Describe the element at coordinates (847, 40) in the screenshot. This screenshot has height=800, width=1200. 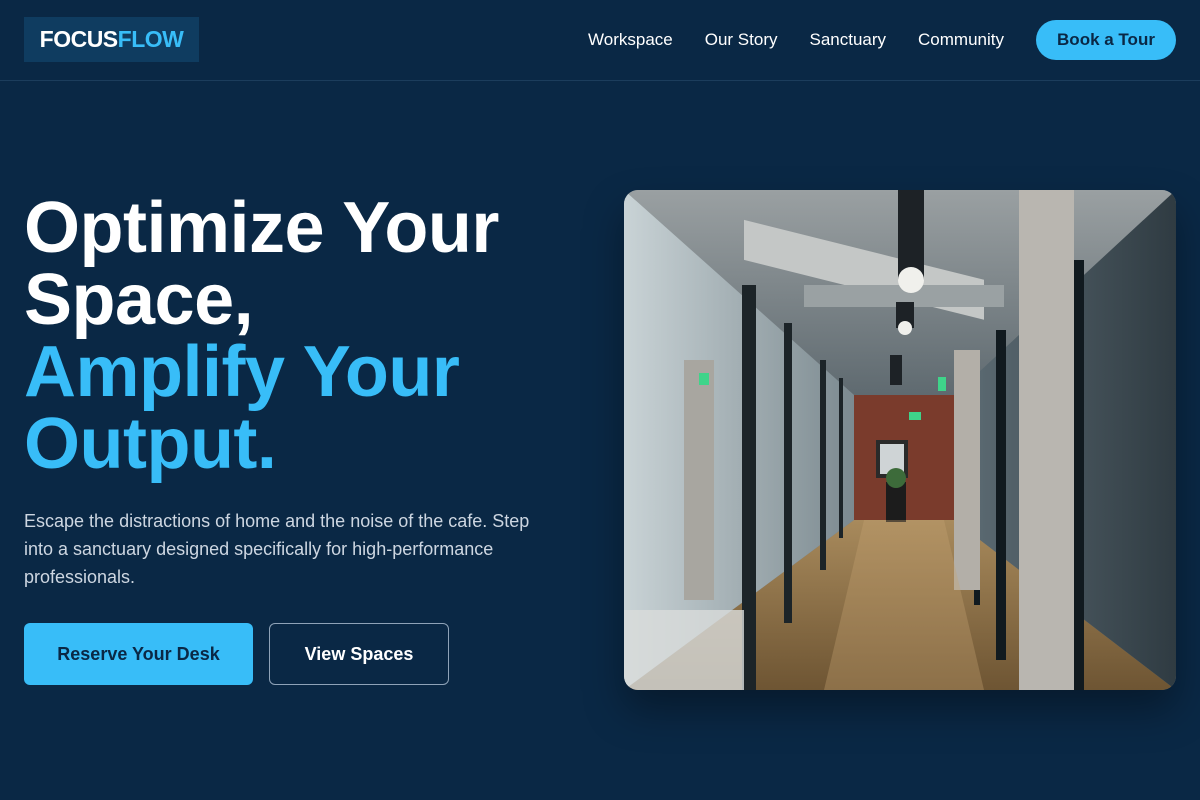
I see `nav-link-sanctuary: Sanctuary` at that location.